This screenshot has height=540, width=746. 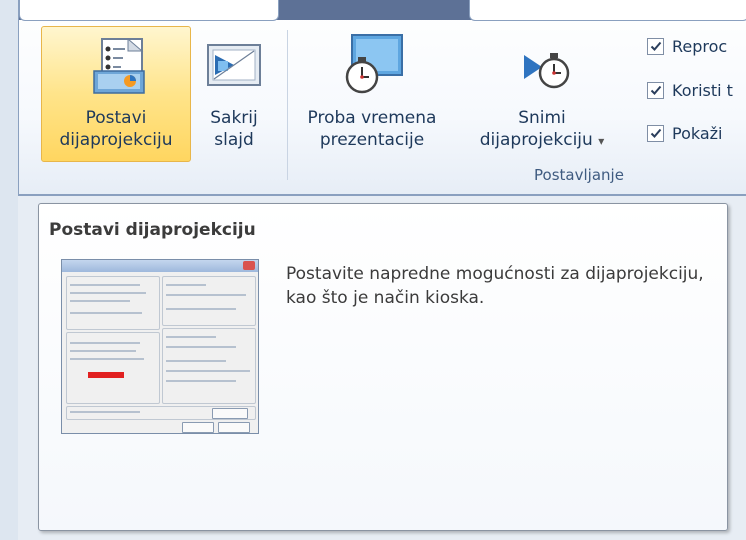 I want to click on set-up-show-dialog-thumbnail, so click(x=160, y=346).